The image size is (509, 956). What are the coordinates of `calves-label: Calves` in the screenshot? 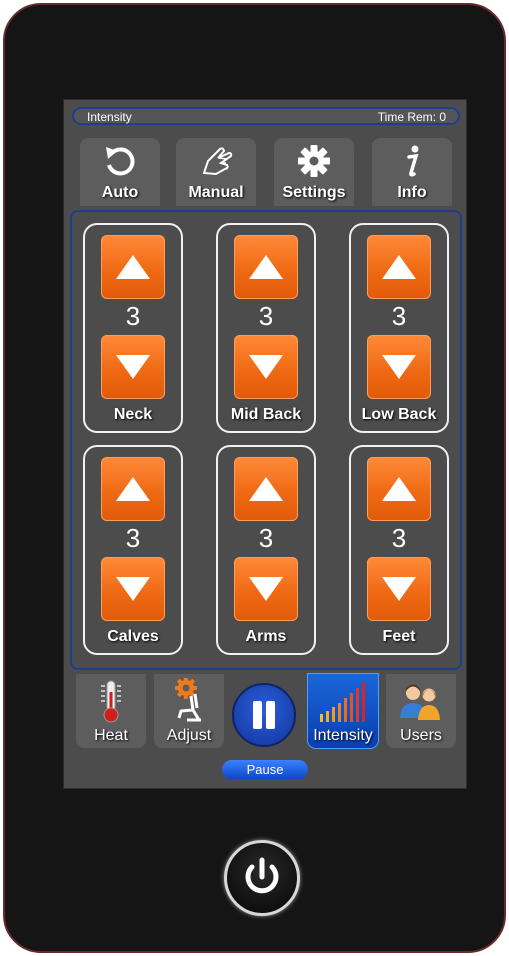 It's located at (133, 636).